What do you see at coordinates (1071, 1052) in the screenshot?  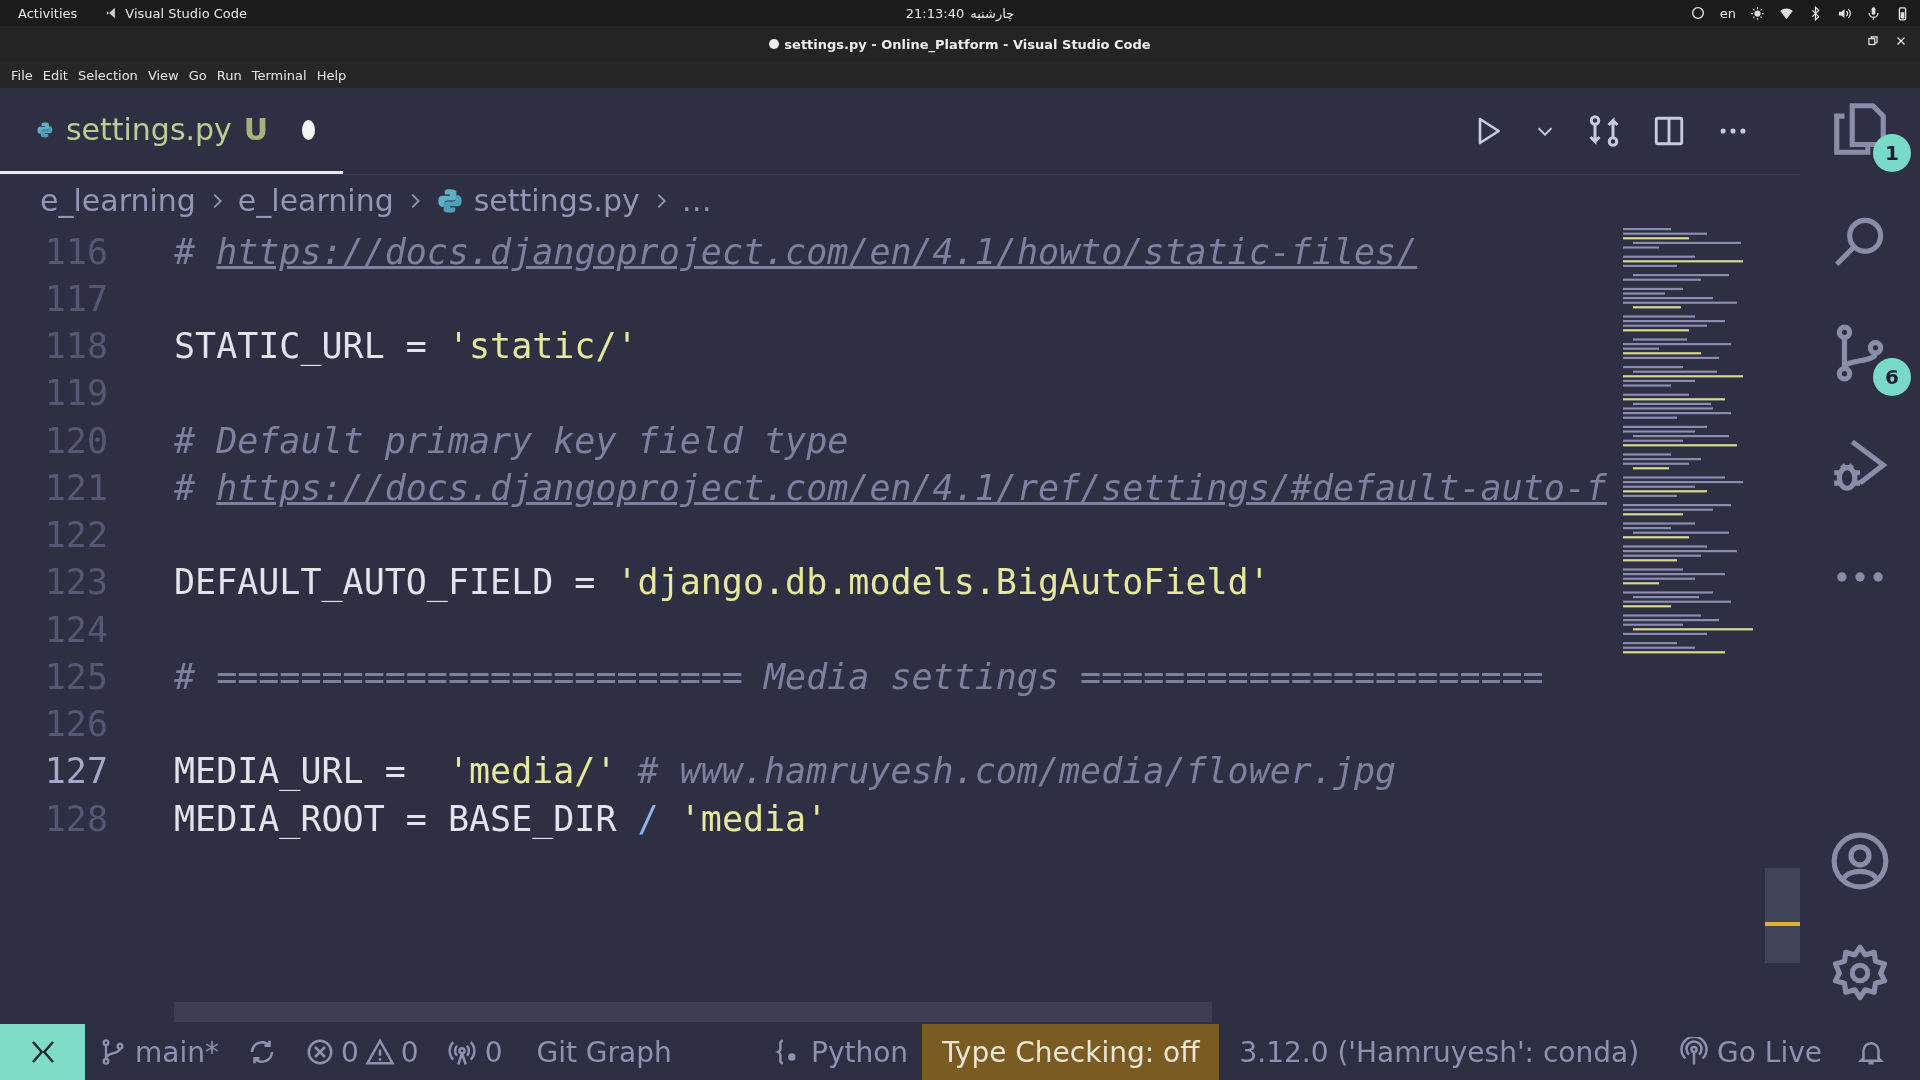 I see `type-checking-button: Type Checking: off` at bounding box center [1071, 1052].